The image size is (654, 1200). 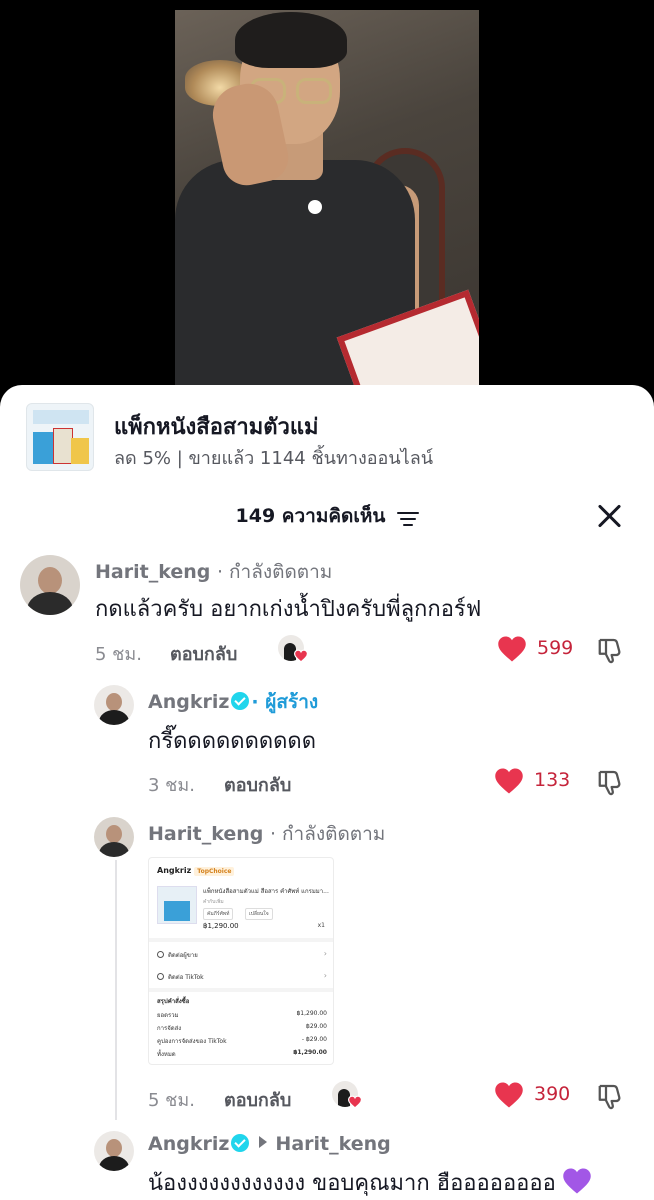 I want to click on comment-text: น้องงงงงงงงงงงง ขอบคุณมาก ฮืออออออออ, so click(x=370, y=1182).